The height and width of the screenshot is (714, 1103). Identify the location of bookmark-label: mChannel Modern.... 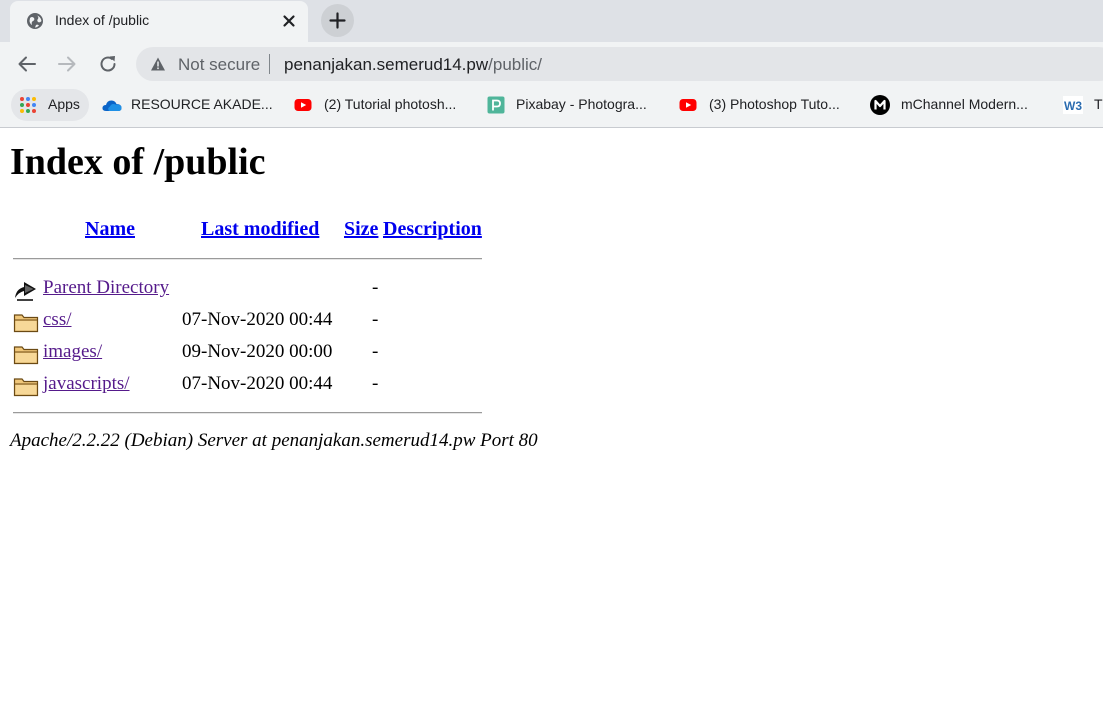
(964, 104).